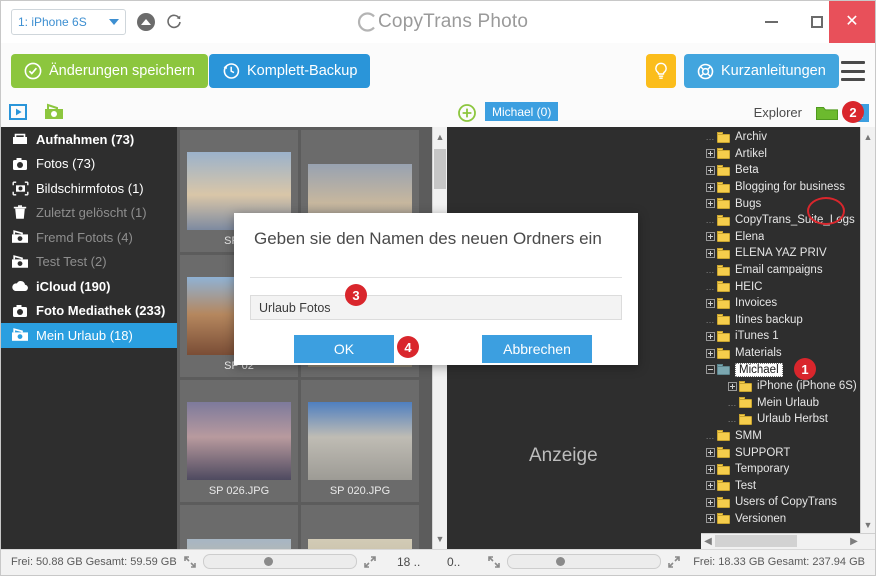 The width and height of the screenshot is (876, 576). What do you see at coordinates (788, 253) in the screenshot?
I see `tree-node: ELENA YAZ PRIV` at bounding box center [788, 253].